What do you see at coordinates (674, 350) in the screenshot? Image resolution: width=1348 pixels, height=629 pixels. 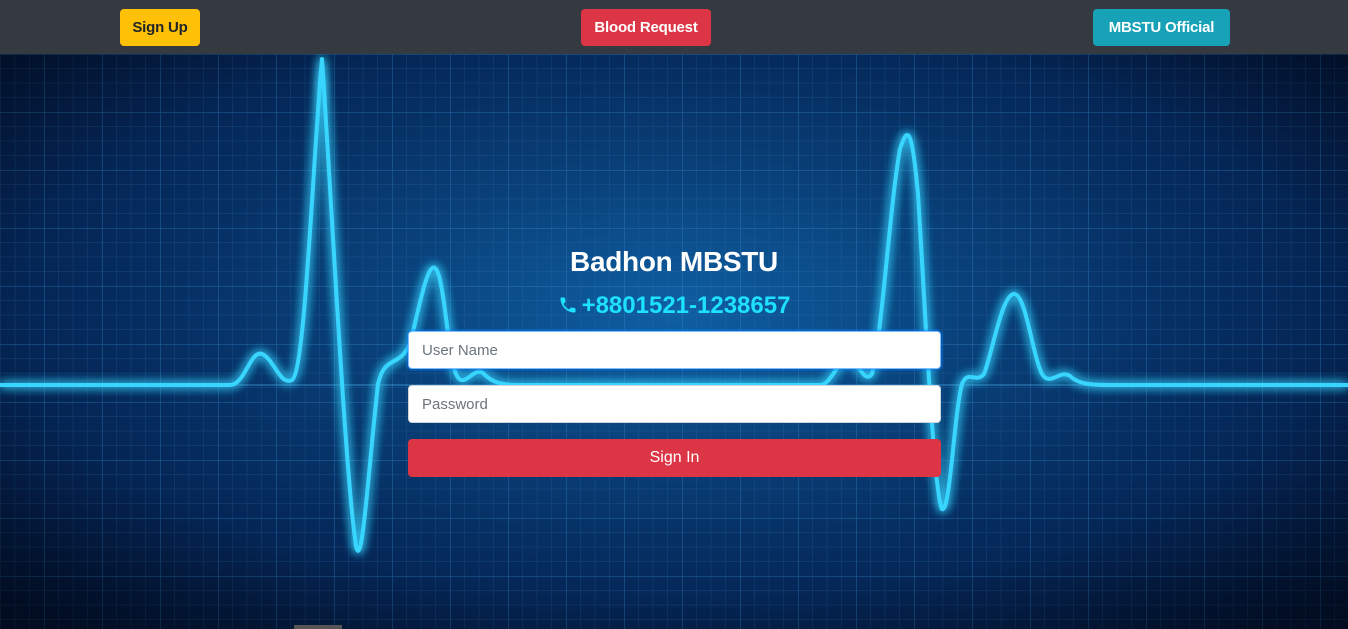 I see `username-input` at bounding box center [674, 350].